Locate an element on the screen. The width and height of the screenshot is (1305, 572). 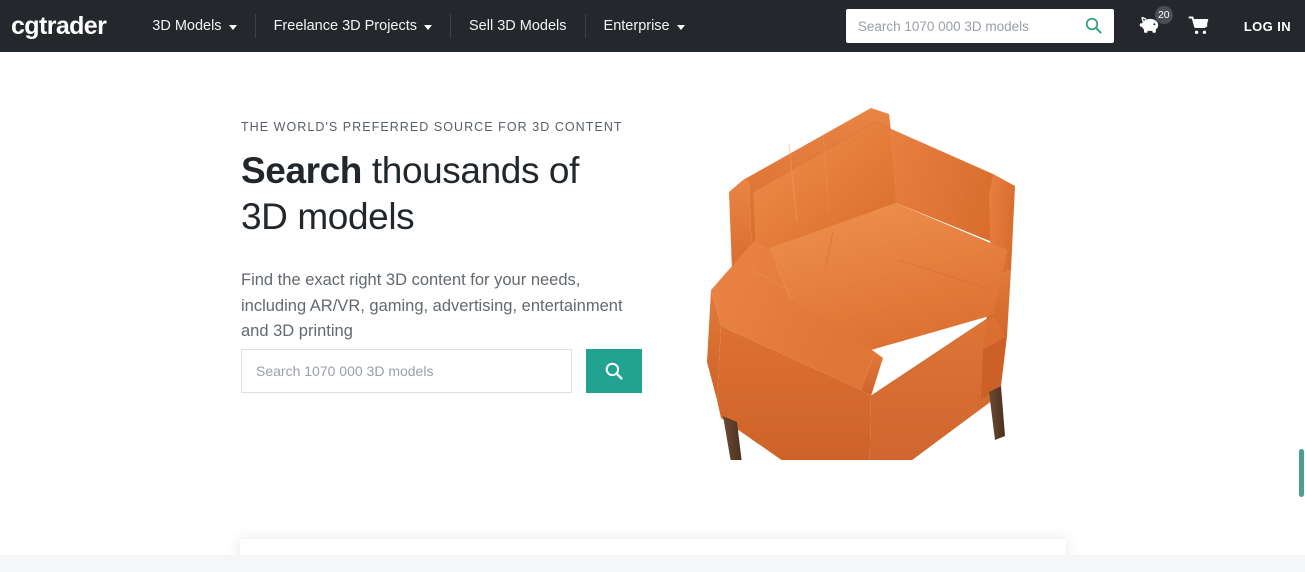
piggy-bank-badge: 20 is located at coordinates (1163, 15).